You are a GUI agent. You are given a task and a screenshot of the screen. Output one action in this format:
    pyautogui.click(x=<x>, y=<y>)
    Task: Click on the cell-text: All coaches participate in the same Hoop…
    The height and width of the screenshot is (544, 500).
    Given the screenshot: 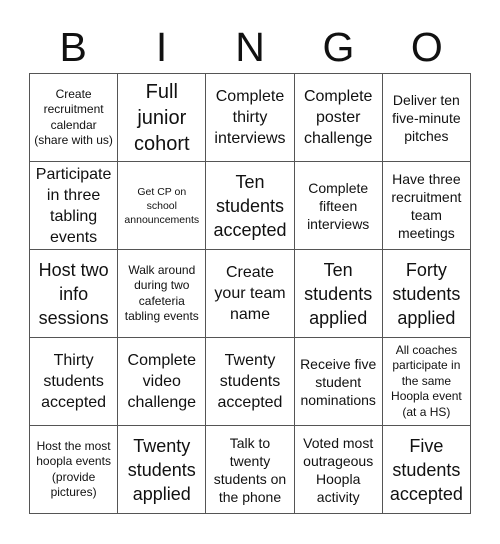 What is the action you would take?
    pyautogui.click(x=426, y=380)
    